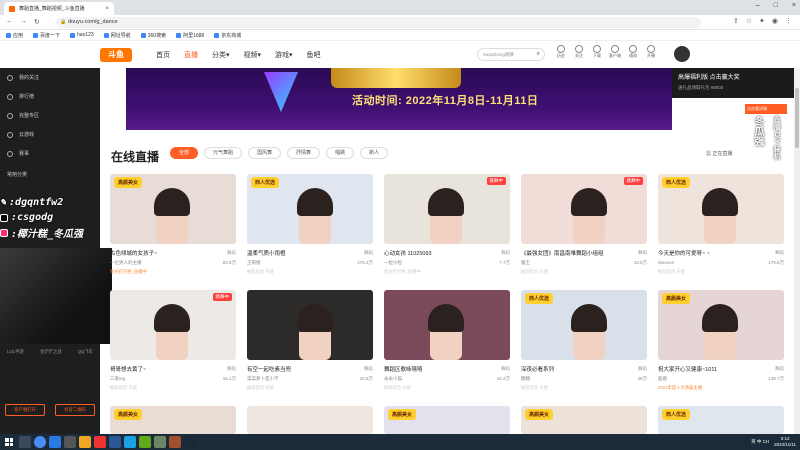 The width and height of the screenshot is (800, 450). Describe the element at coordinates (374, 153) in the screenshot. I see `category-tab: 新人` at that location.